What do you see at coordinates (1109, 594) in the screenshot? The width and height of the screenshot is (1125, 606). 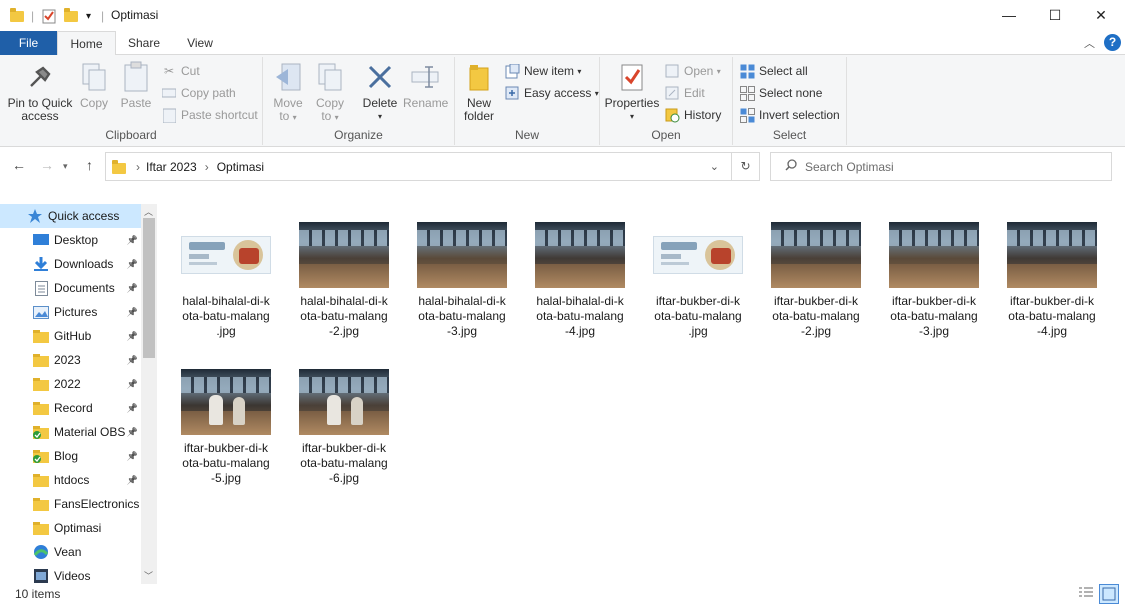 I see `large-icons-view-icon` at bounding box center [1109, 594].